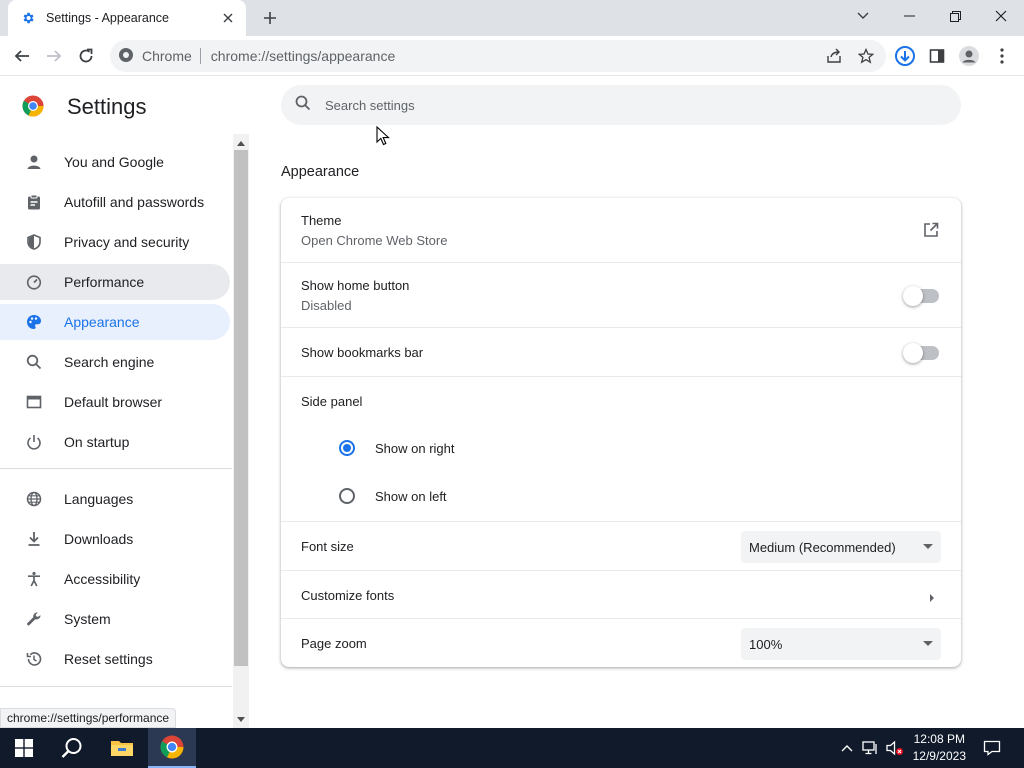 The height and width of the screenshot is (768, 1024). Describe the element at coordinates (548, 56) in the screenshot. I see `url-text: chrome://settings/appearance` at that location.